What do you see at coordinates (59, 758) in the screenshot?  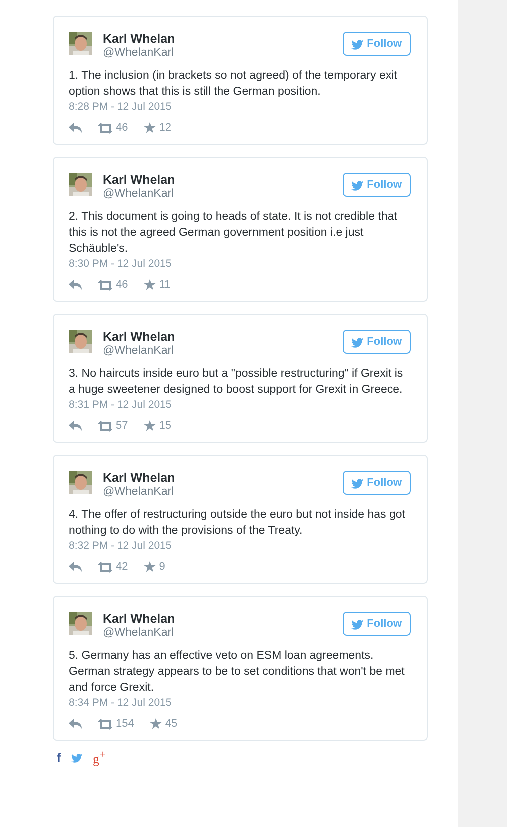 I see `facebook-link: f` at bounding box center [59, 758].